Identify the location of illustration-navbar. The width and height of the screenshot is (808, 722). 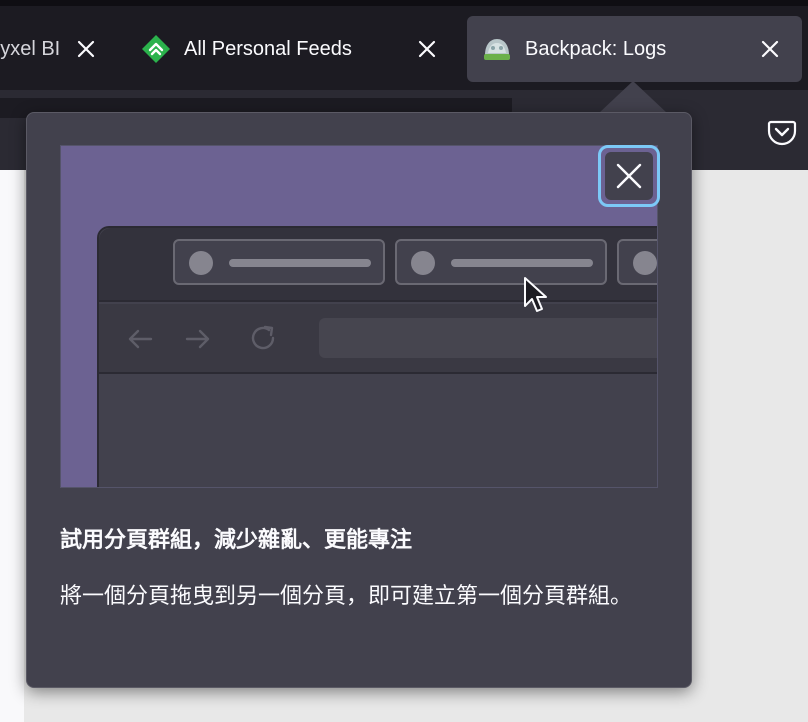
(378, 339).